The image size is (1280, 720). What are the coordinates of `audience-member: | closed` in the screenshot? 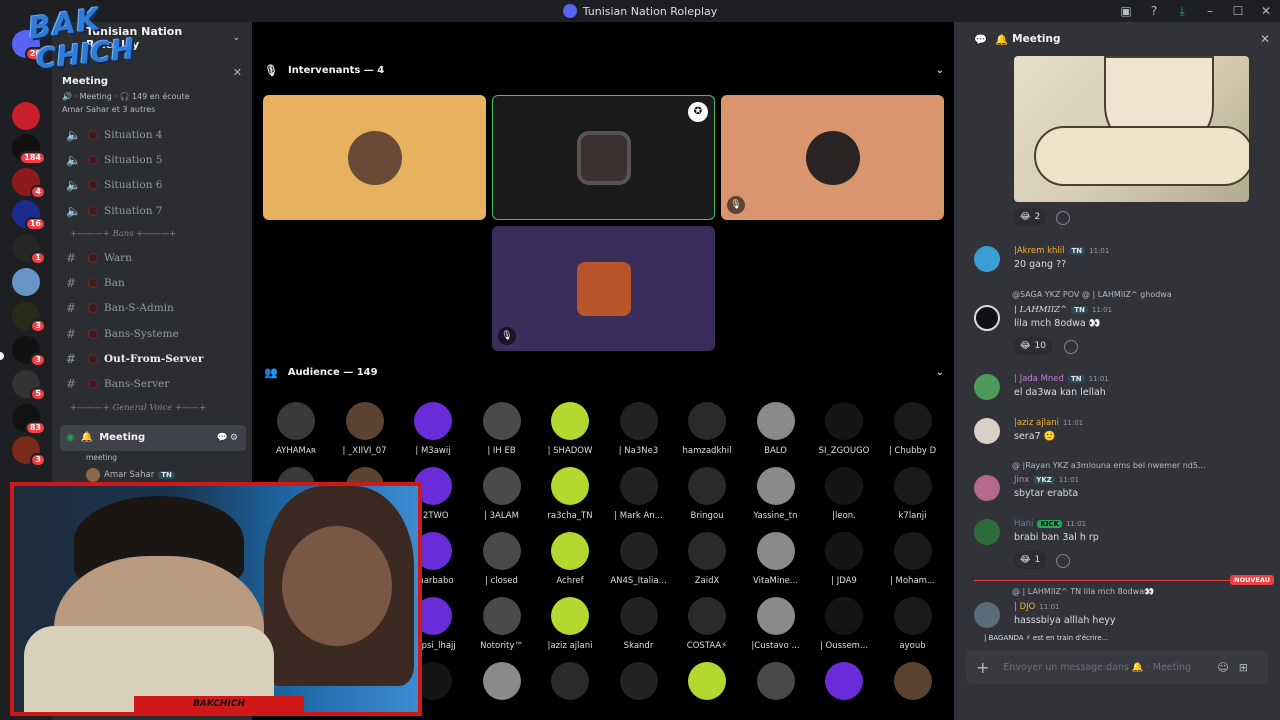 It's located at (502, 563).